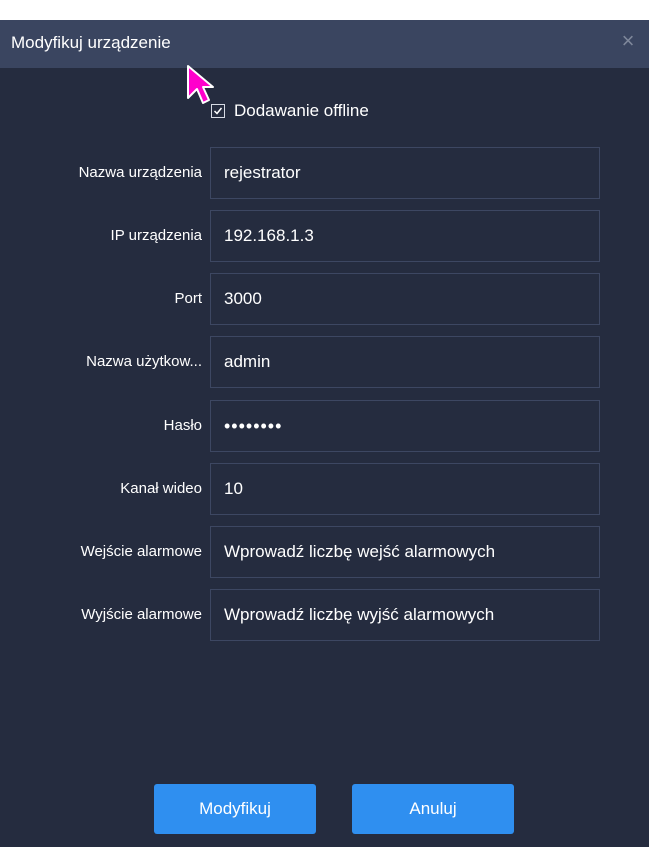 Image resolution: width=649 pixels, height=847 pixels. Describe the element at coordinates (433, 809) in the screenshot. I see `cancel-button: Anuluj` at that location.